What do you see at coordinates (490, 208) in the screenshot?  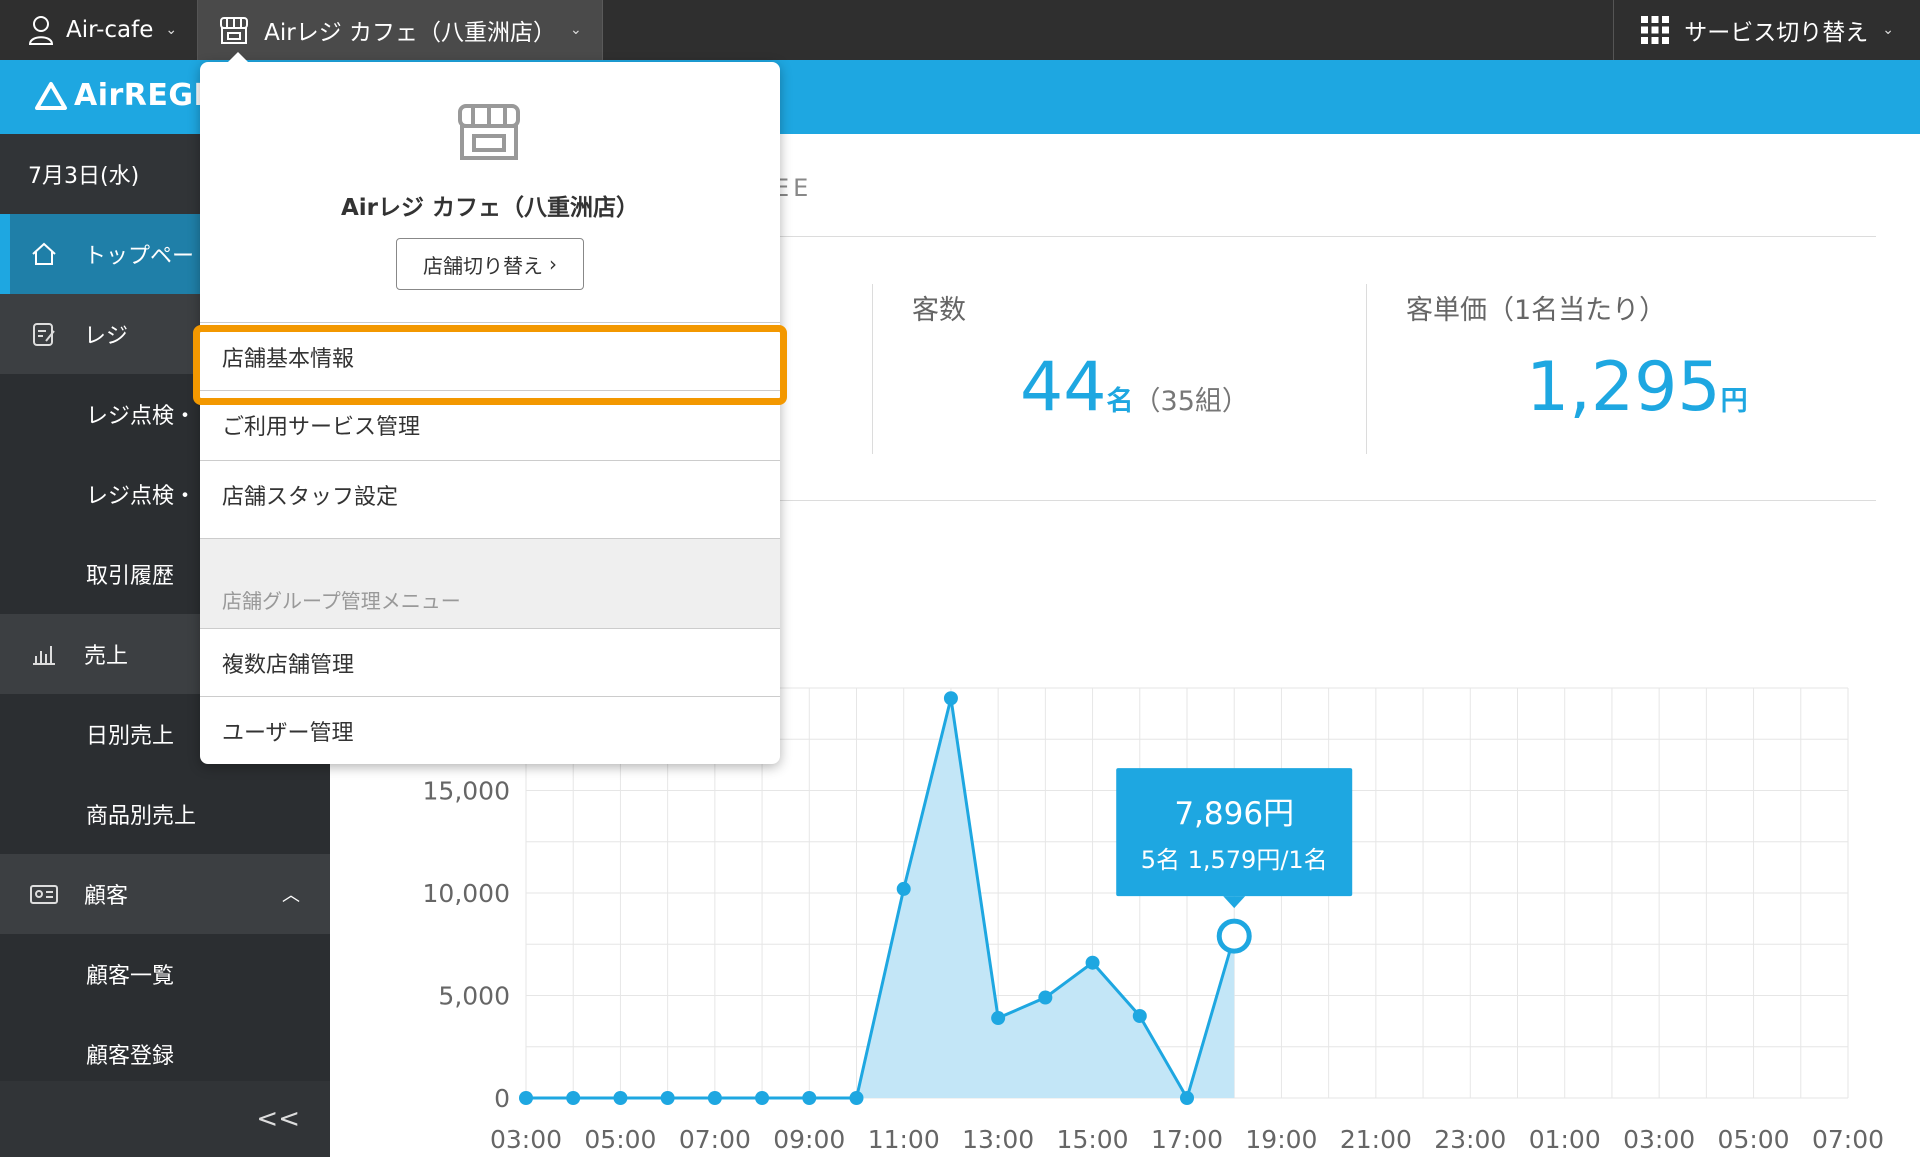 I see `dropdown-store-name: Airレジ カフェ（八重洲店）` at bounding box center [490, 208].